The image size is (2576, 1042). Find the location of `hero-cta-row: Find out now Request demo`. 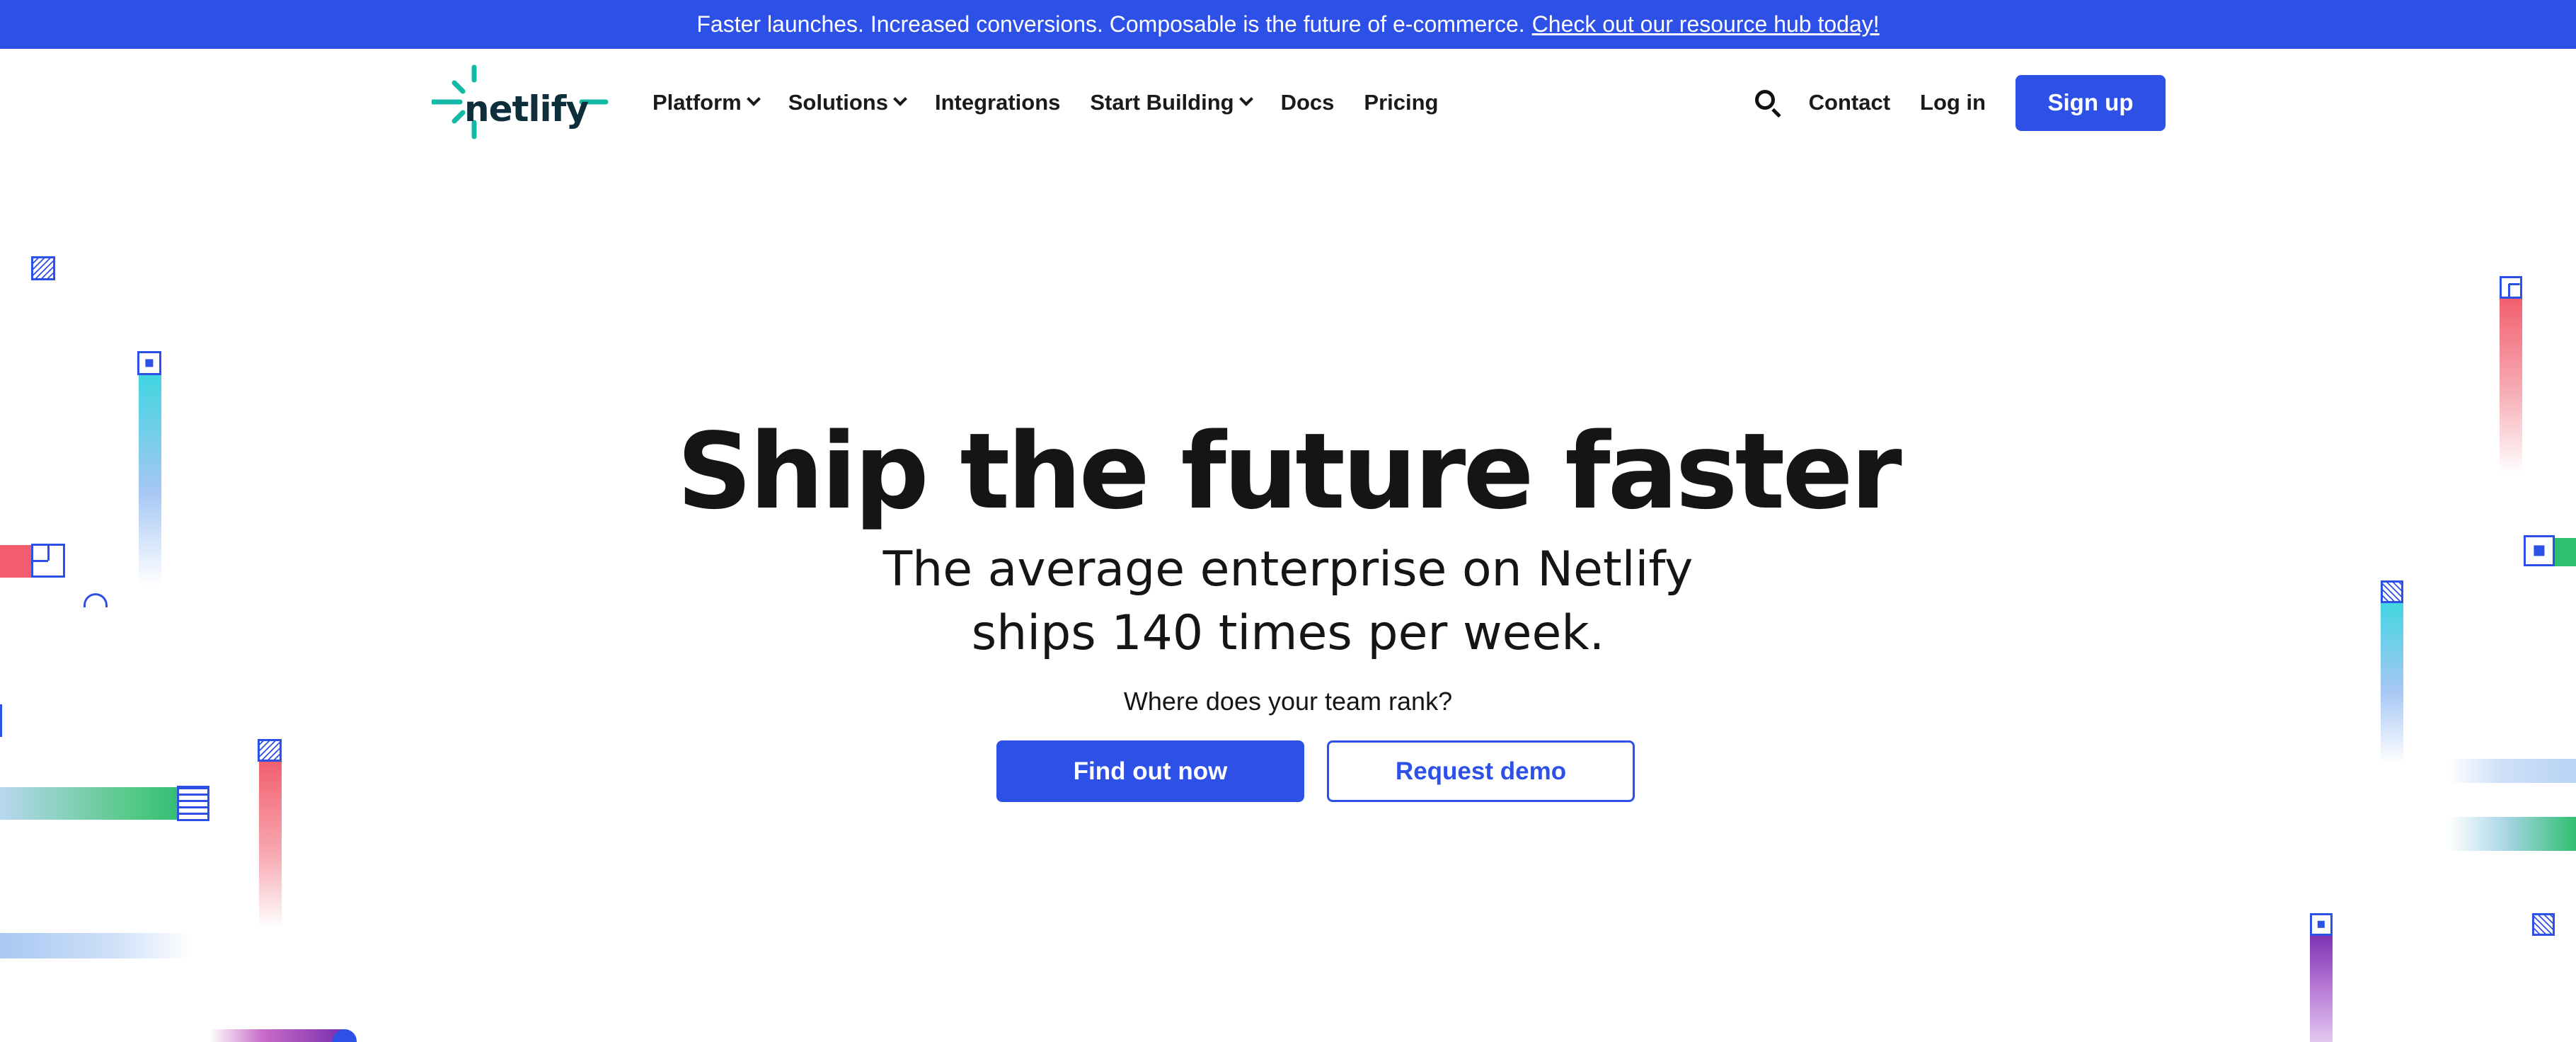

hero-cta-row: Find out now Request demo is located at coordinates (1316, 771).